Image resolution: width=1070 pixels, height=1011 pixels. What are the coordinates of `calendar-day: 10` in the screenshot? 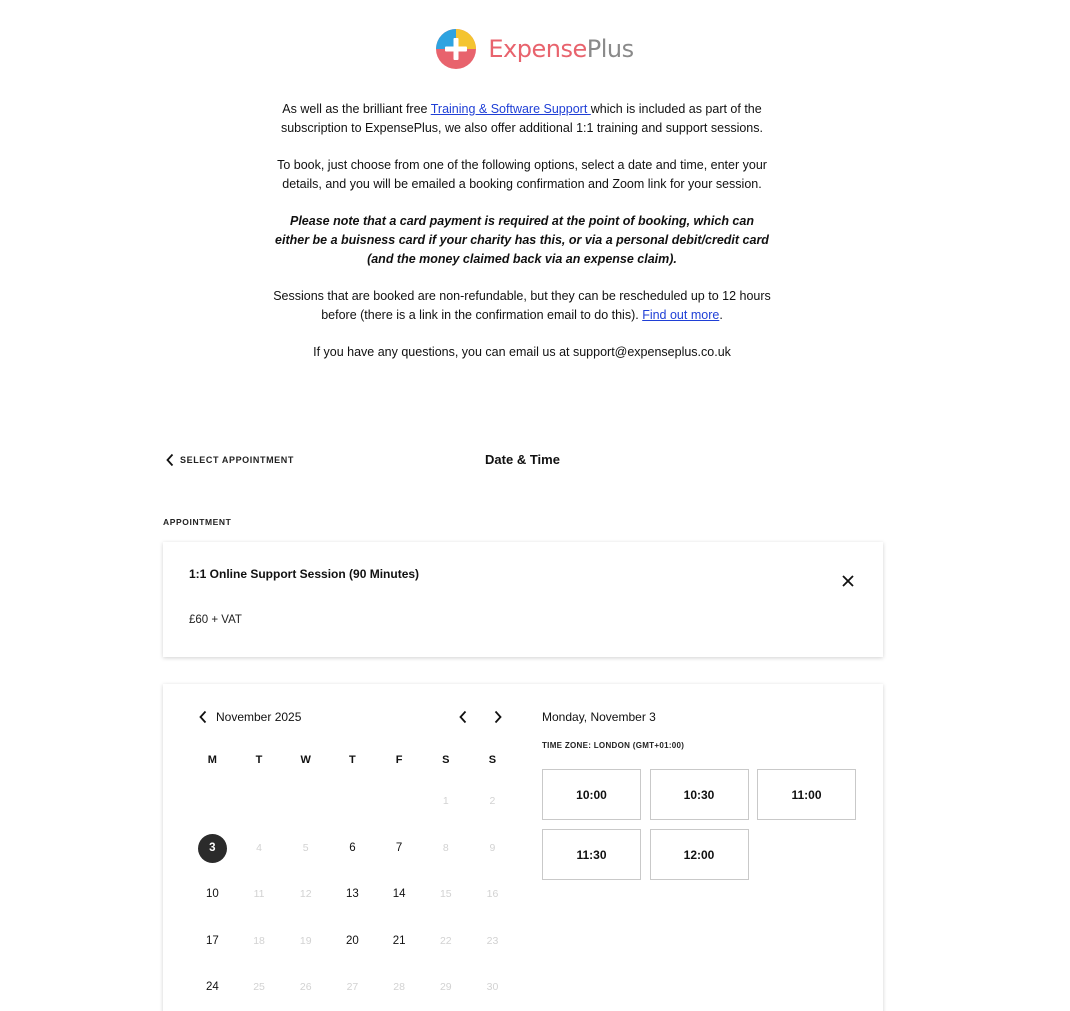 It's located at (212, 894).